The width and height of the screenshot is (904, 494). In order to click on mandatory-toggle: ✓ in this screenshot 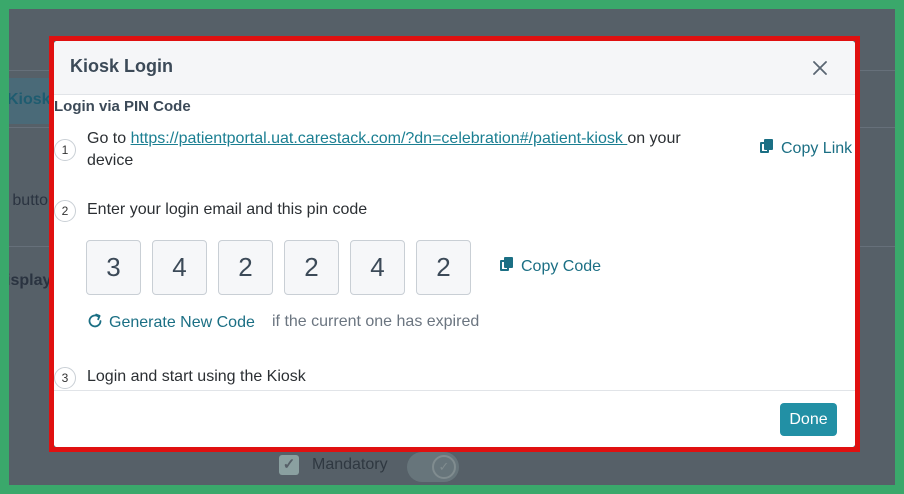, I will do `click(433, 467)`.